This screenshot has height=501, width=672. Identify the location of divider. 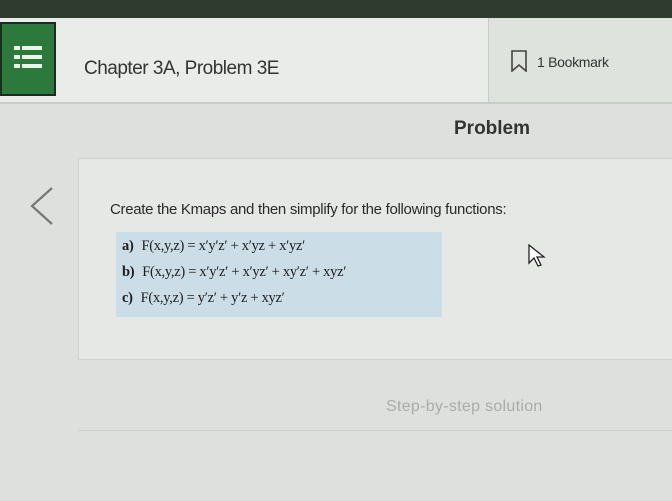
(375, 430).